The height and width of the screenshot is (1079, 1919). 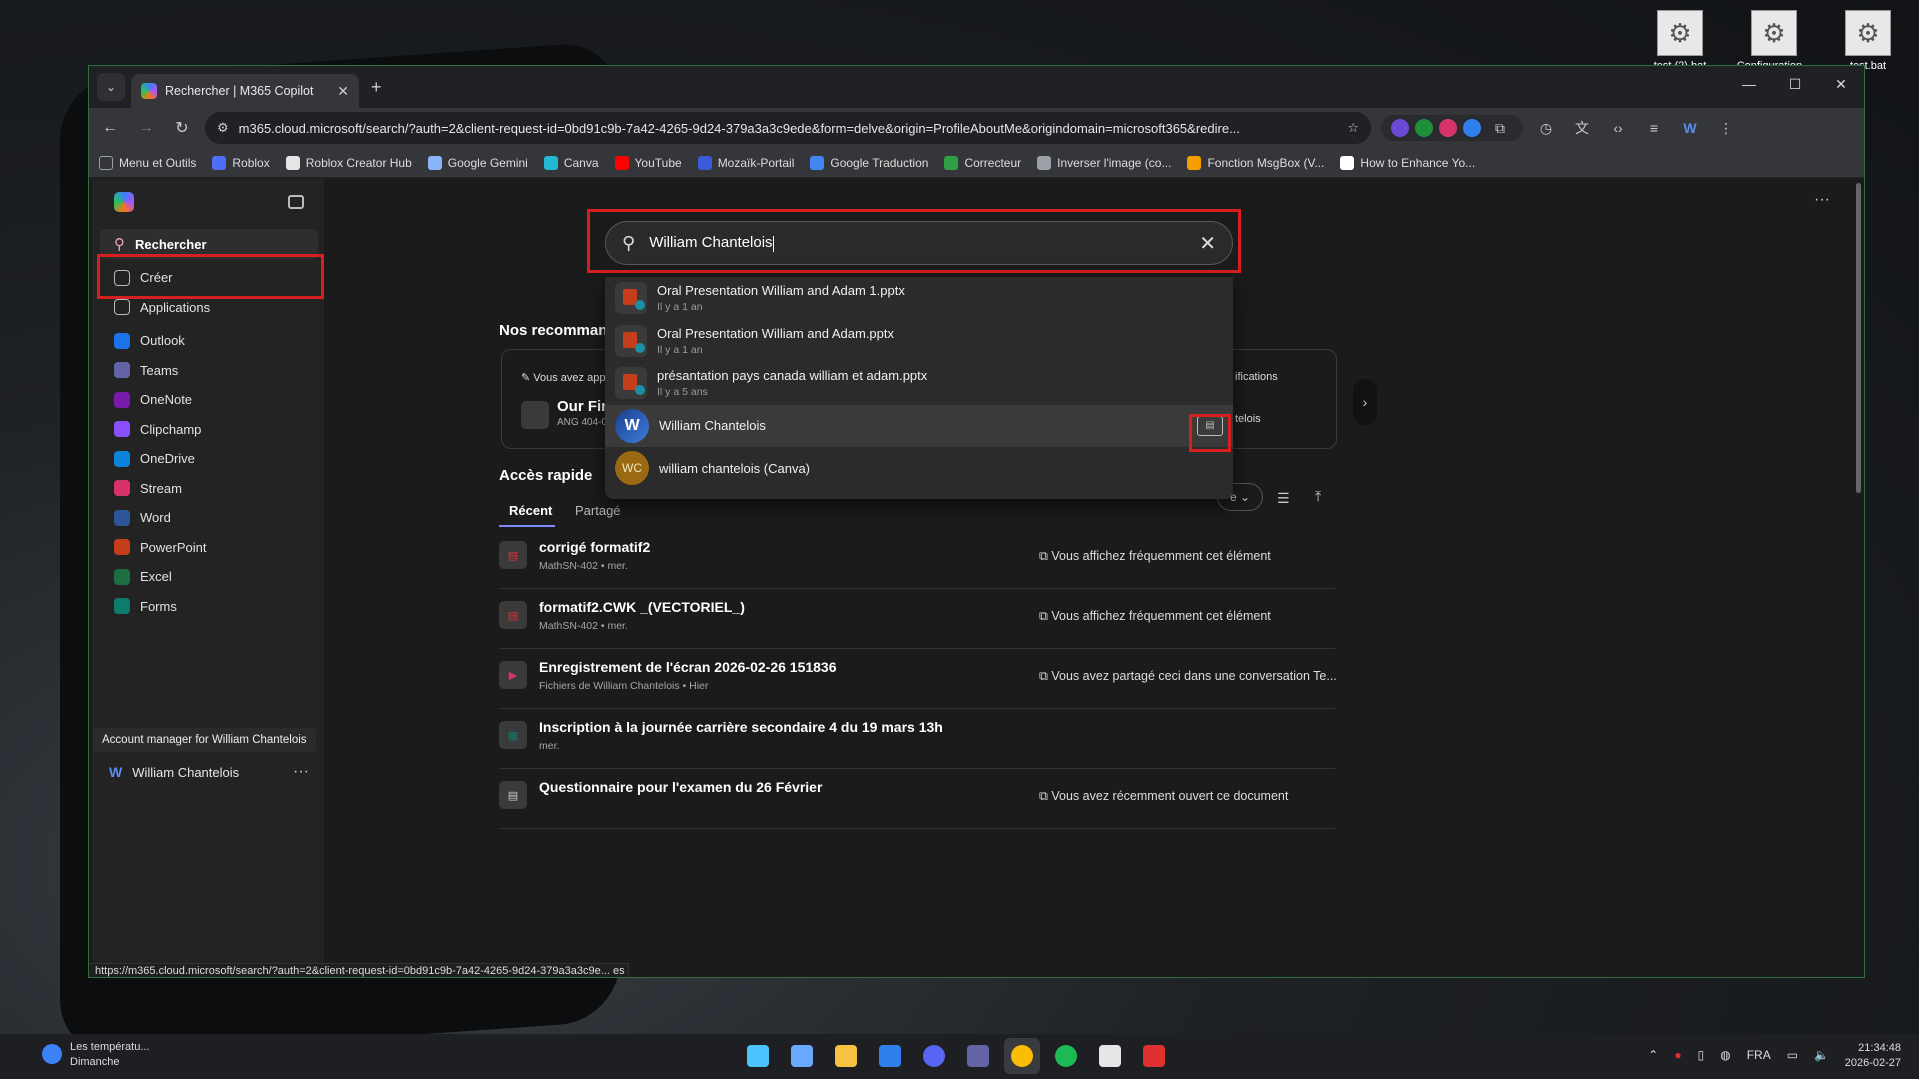 I want to click on chevron-up-icon: ⌃, so click(x=1653, y=1055).